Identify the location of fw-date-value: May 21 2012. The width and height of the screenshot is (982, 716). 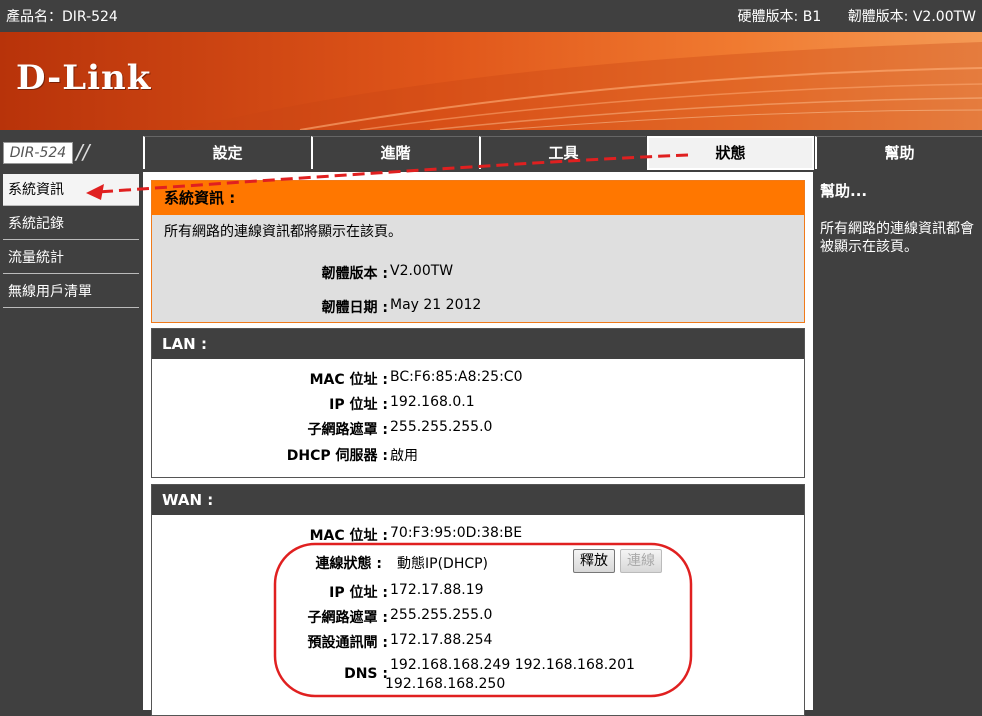
(436, 305).